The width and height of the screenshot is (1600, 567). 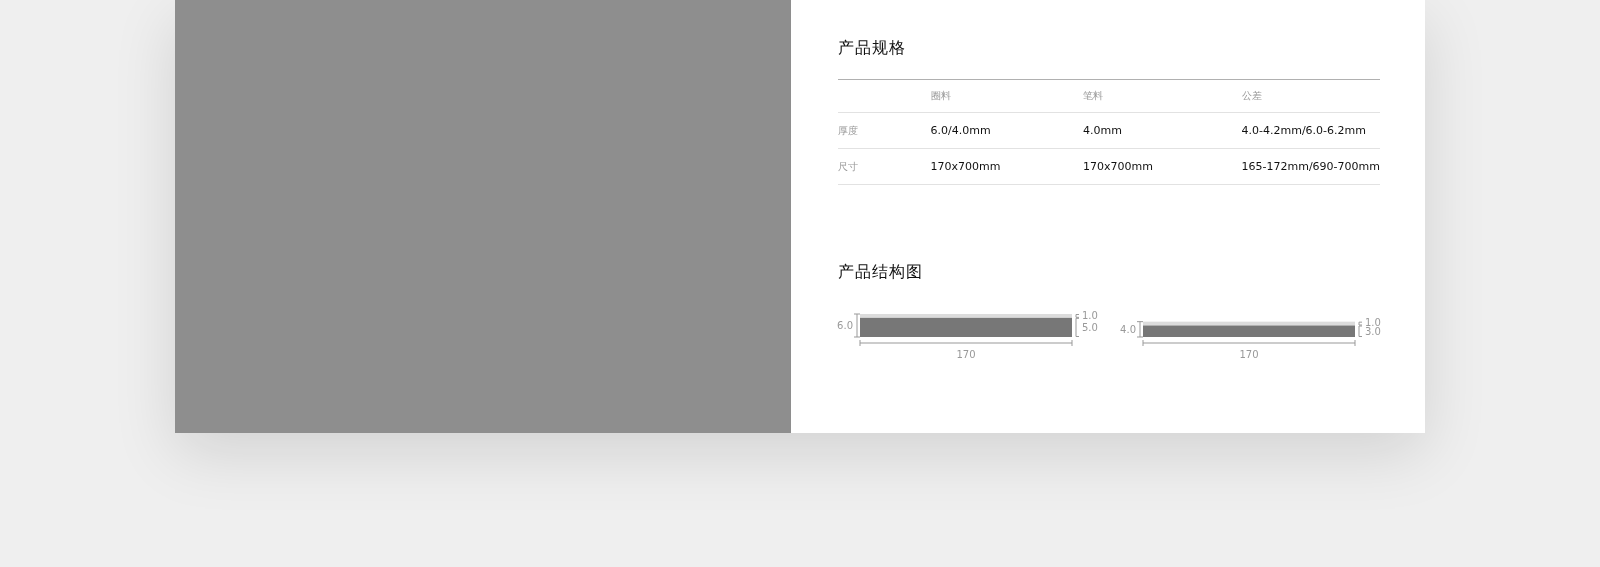 What do you see at coordinates (1162, 96) in the screenshot?
I see `column-header: 笔料` at bounding box center [1162, 96].